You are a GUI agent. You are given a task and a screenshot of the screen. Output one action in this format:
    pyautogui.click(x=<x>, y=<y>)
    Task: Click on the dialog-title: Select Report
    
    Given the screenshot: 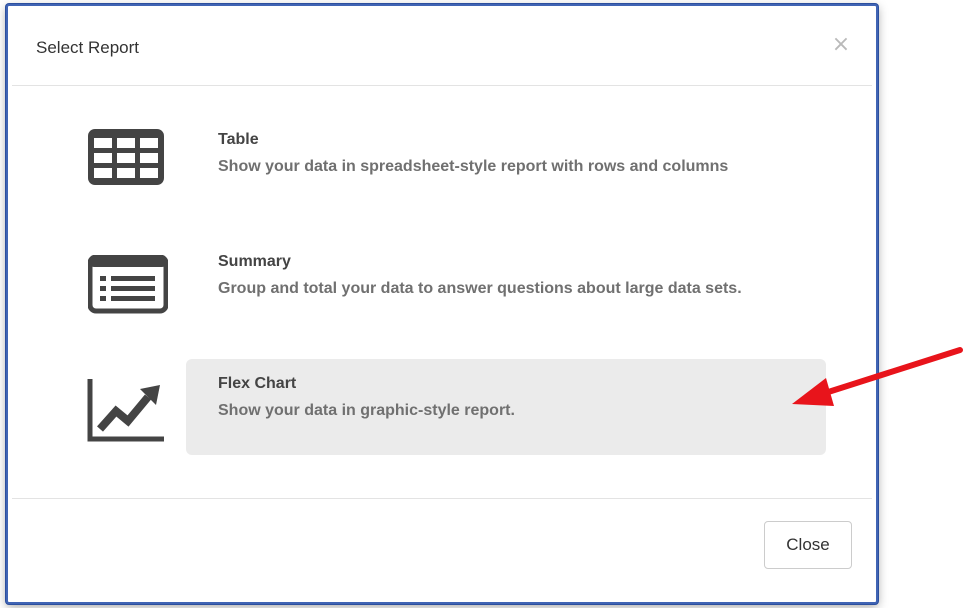 What is the action you would take?
    pyautogui.click(x=87, y=47)
    